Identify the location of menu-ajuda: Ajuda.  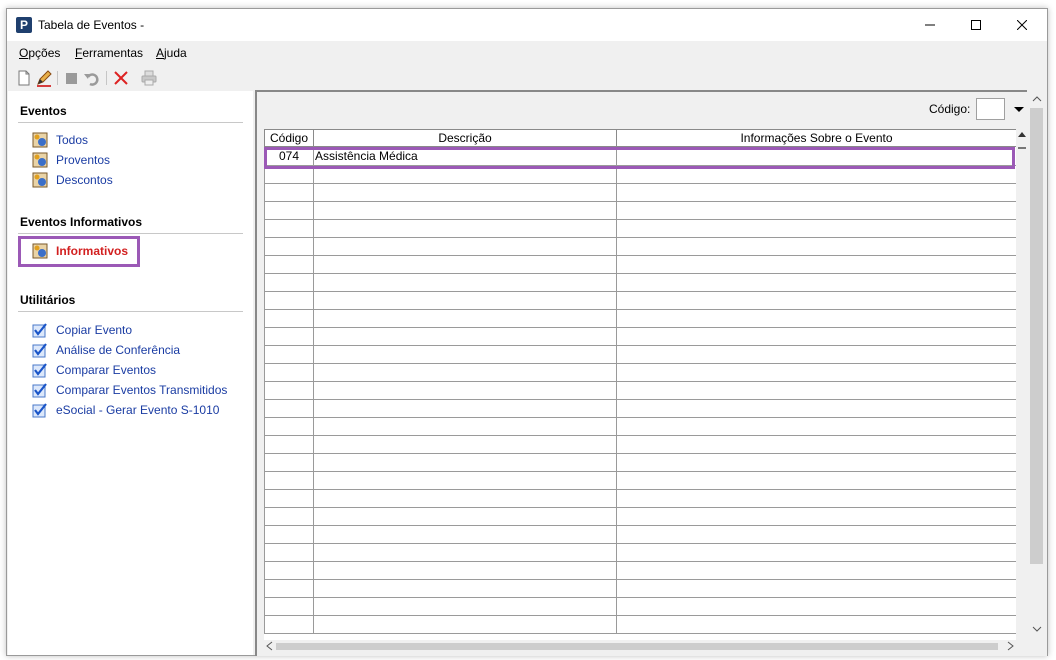
(171, 53).